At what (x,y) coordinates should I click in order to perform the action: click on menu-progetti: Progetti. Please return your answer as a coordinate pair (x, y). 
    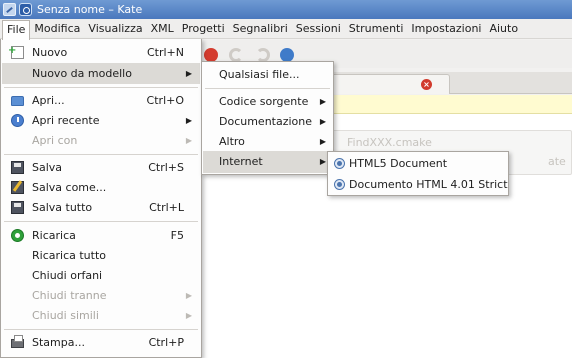
    Looking at the image, I should click on (203, 29).